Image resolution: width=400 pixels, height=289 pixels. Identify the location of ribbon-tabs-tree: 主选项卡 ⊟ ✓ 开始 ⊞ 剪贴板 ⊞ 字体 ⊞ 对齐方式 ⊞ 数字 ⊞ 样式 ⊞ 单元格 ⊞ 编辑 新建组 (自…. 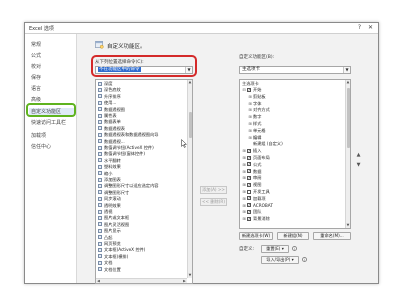
(295, 154).